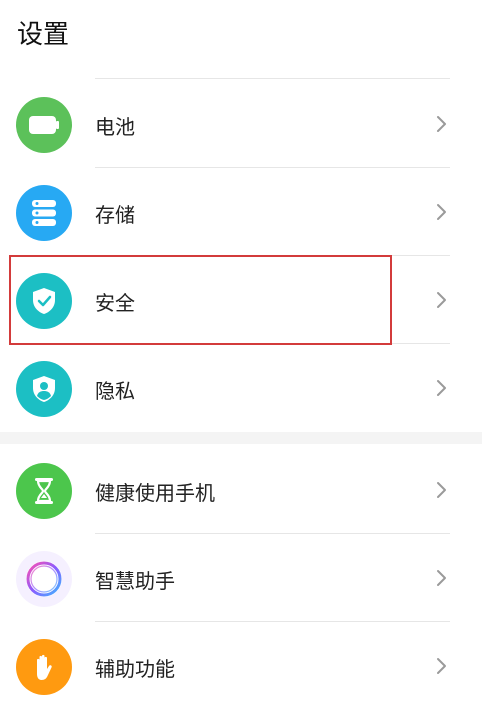 The height and width of the screenshot is (710, 482). What do you see at coordinates (44, 389) in the screenshot?
I see `privacy-shield-icon` at bounding box center [44, 389].